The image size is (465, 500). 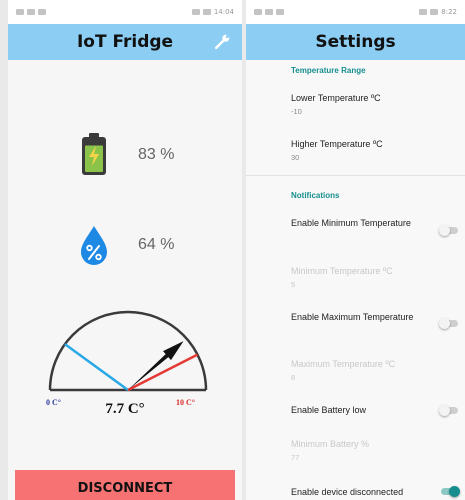 What do you see at coordinates (330, 444) in the screenshot?
I see `pref-label: Minimum Battery %` at bounding box center [330, 444].